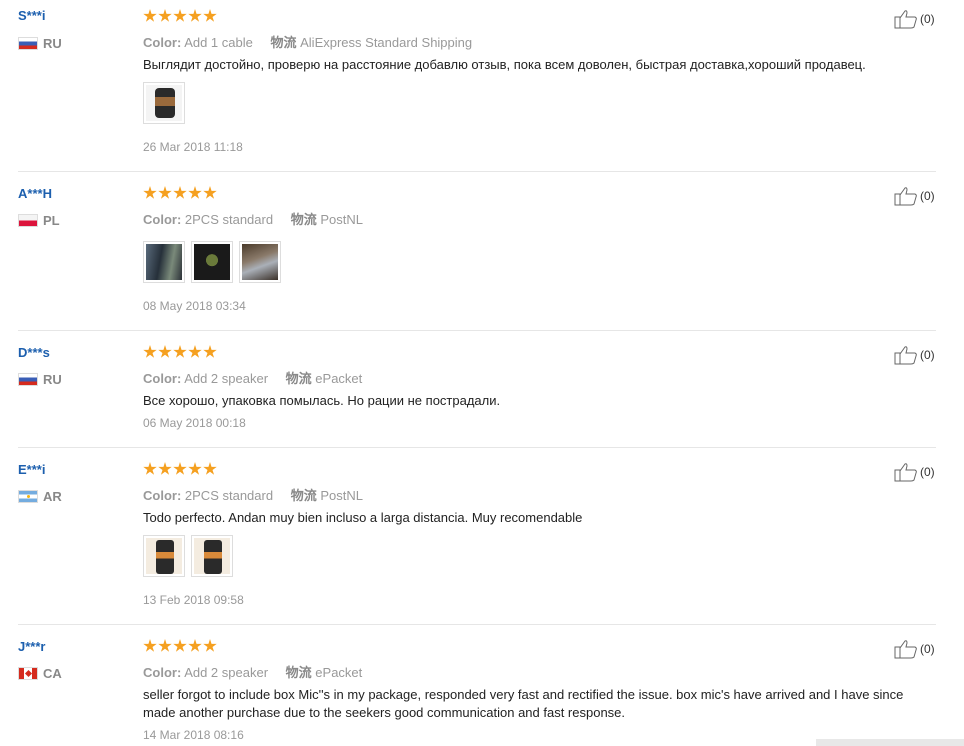 The image size is (964, 746). I want to click on reviewer-country: PL, so click(39, 220).